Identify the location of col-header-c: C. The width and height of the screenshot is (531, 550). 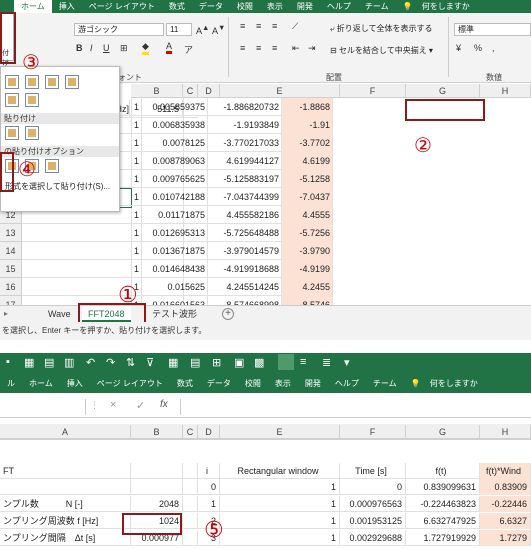
(190, 91).